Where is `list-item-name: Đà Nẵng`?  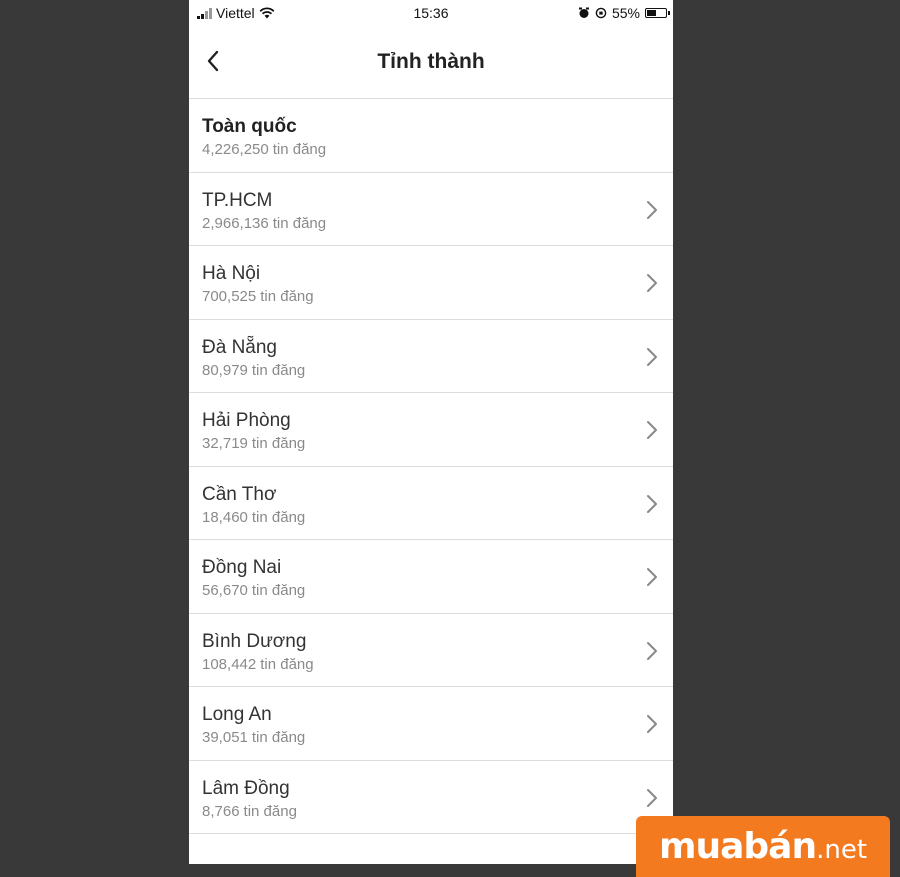 list-item-name: Đà Nẵng is located at coordinates (239, 347).